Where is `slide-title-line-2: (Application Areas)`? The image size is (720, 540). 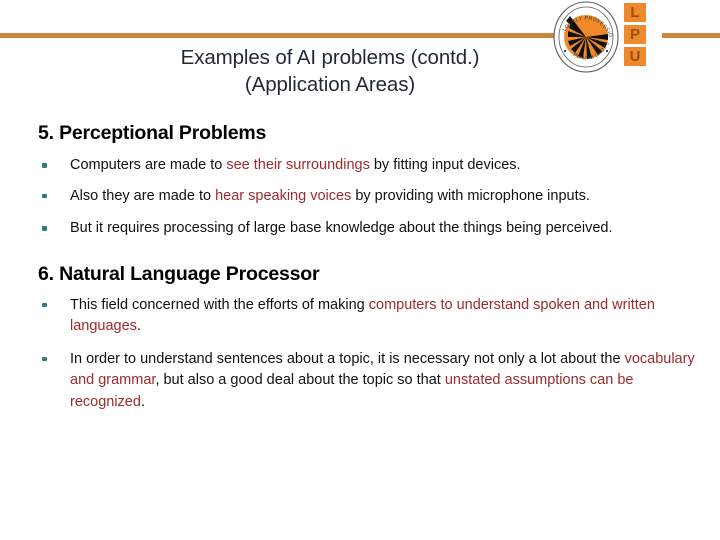
slide-title-line-2: (Application Areas) is located at coordinates (330, 84).